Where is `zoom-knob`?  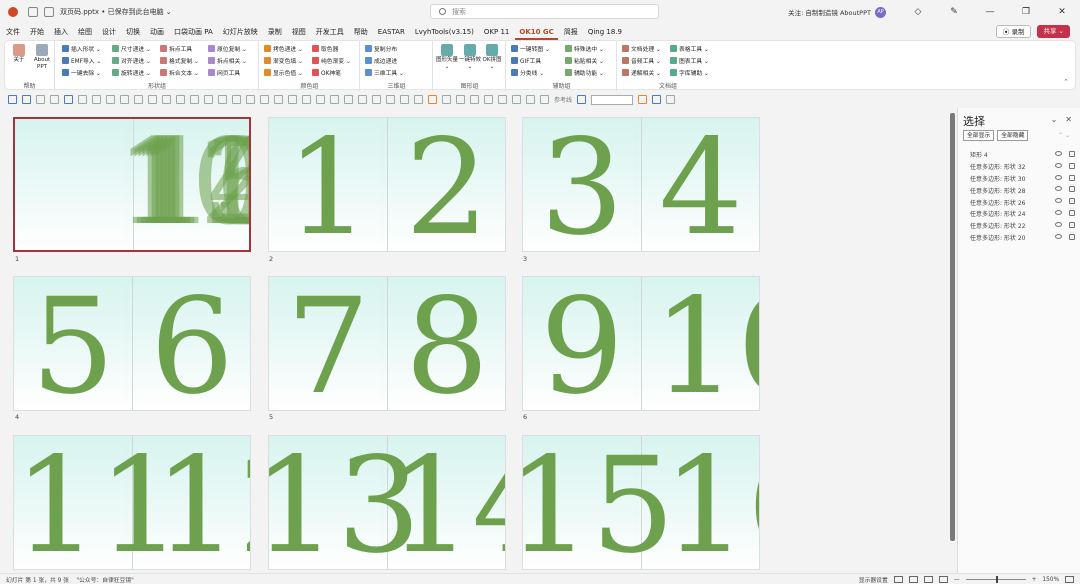
zoom-knob is located at coordinates (996, 579).